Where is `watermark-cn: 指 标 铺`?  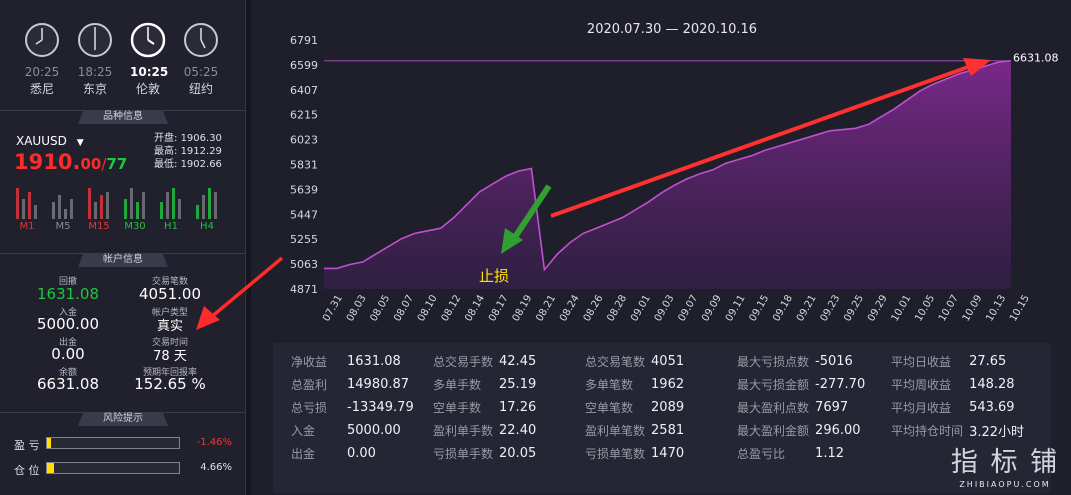
watermark-cn: 指 标 铺 is located at coordinates (1005, 462).